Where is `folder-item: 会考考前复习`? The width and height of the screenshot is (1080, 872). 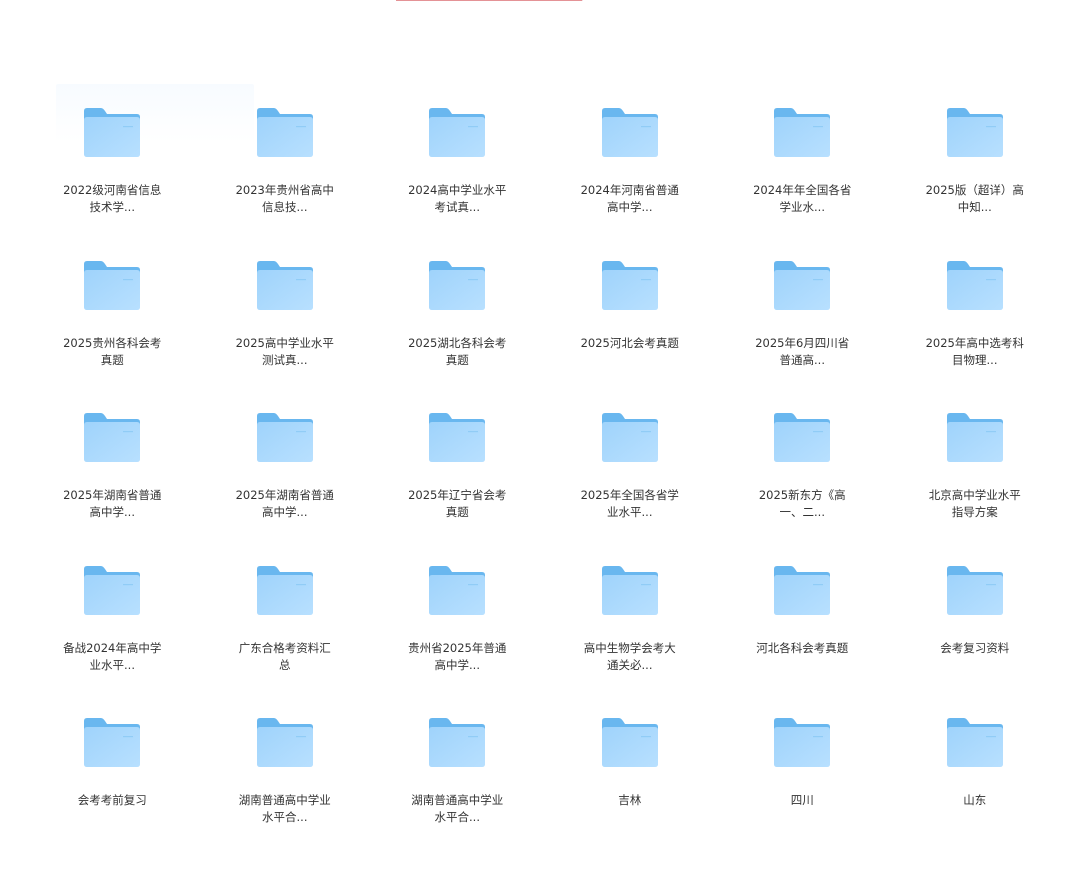
folder-item: 会考考前复习 is located at coordinates (112, 790).